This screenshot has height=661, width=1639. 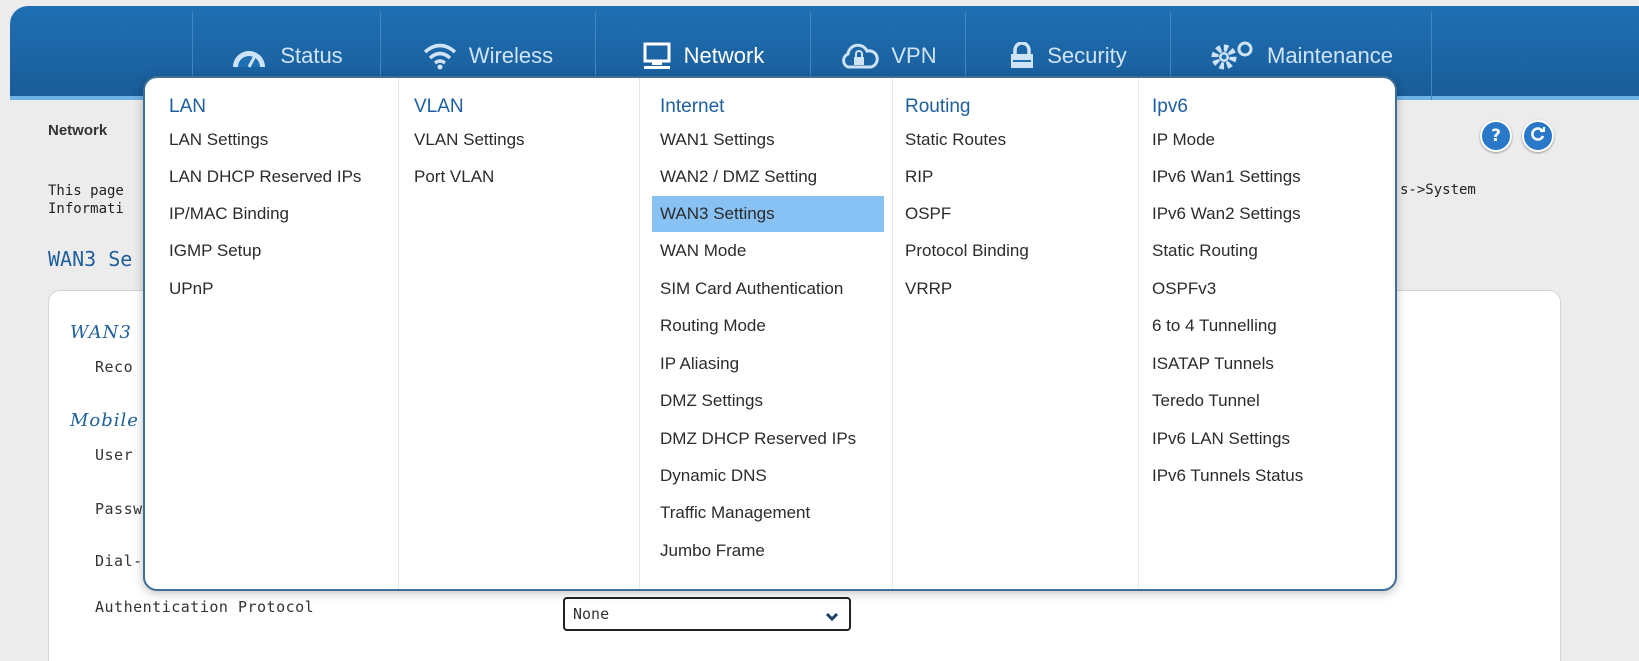 What do you see at coordinates (1222, 214) in the screenshot?
I see `menu-item-ipv6-wan2-settings: IPv6 Wan2 Settings` at bounding box center [1222, 214].